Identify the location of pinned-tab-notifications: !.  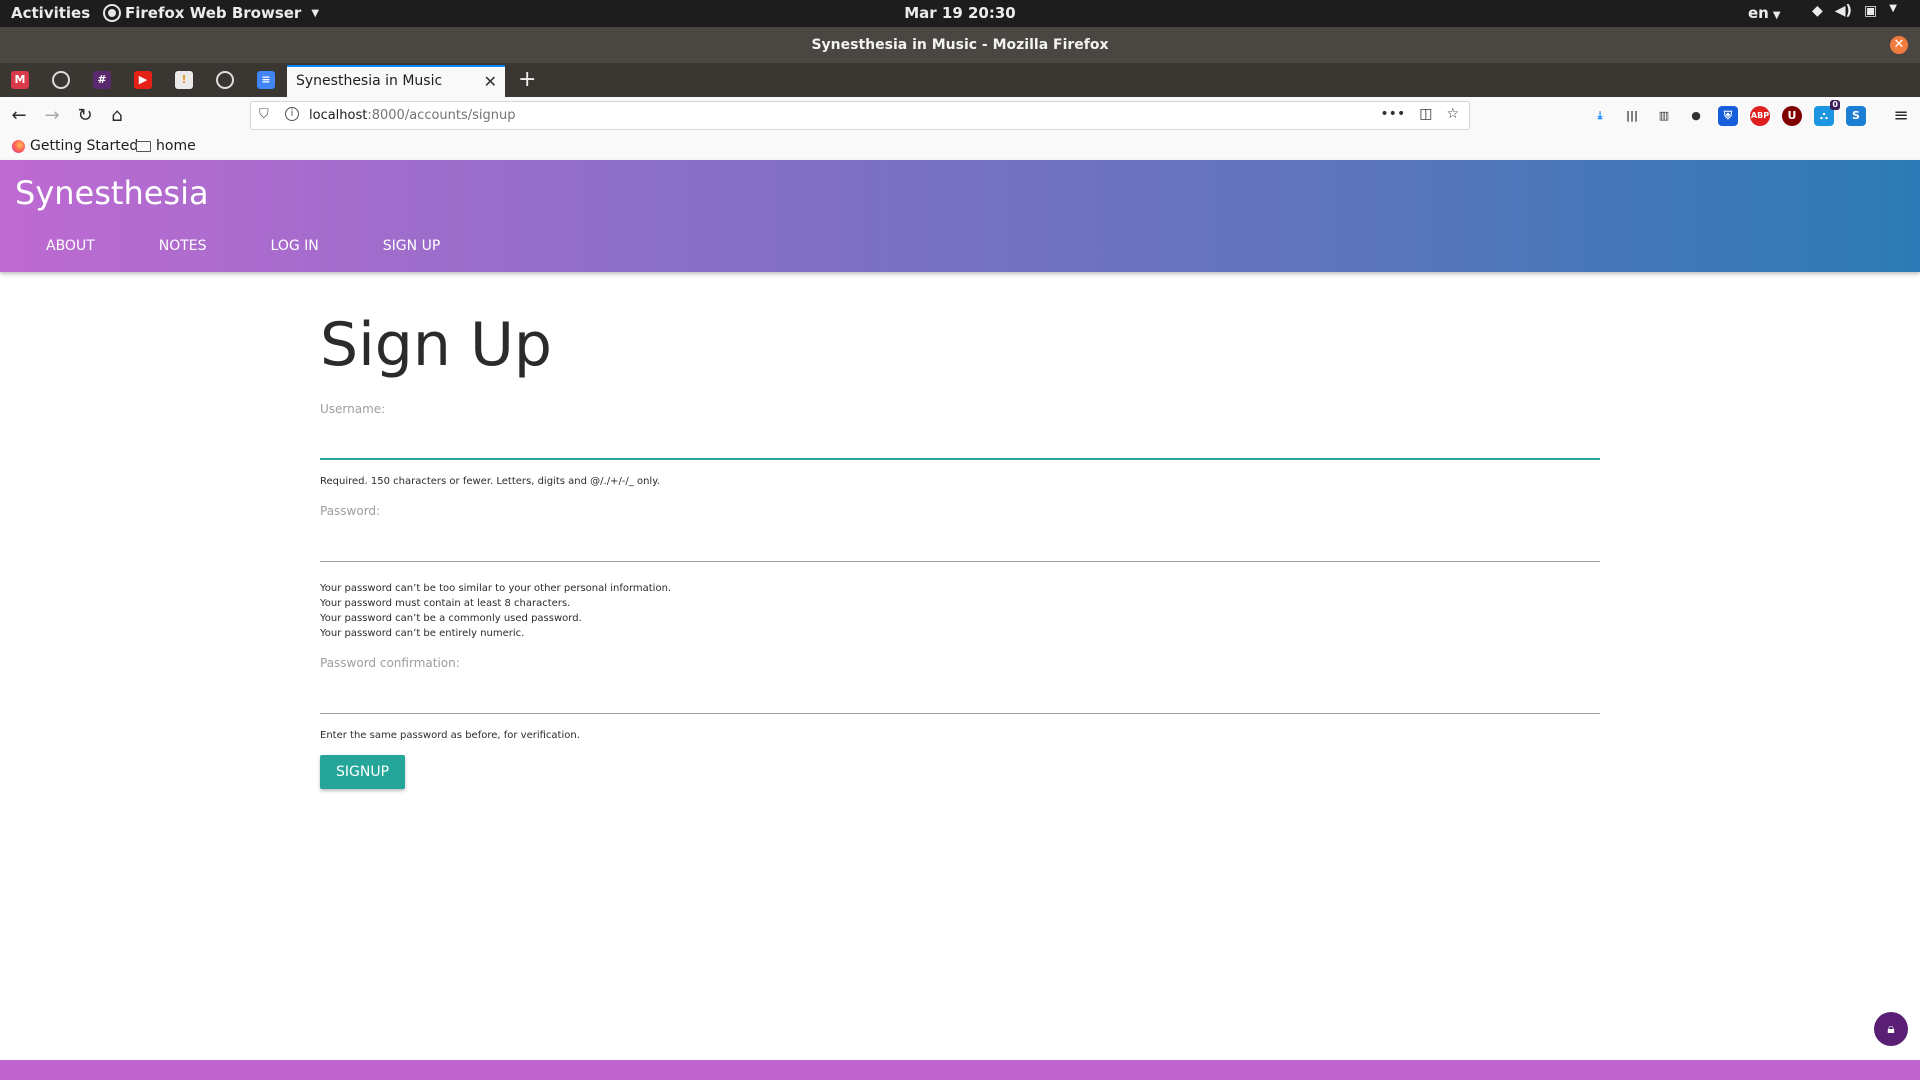
(184, 80).